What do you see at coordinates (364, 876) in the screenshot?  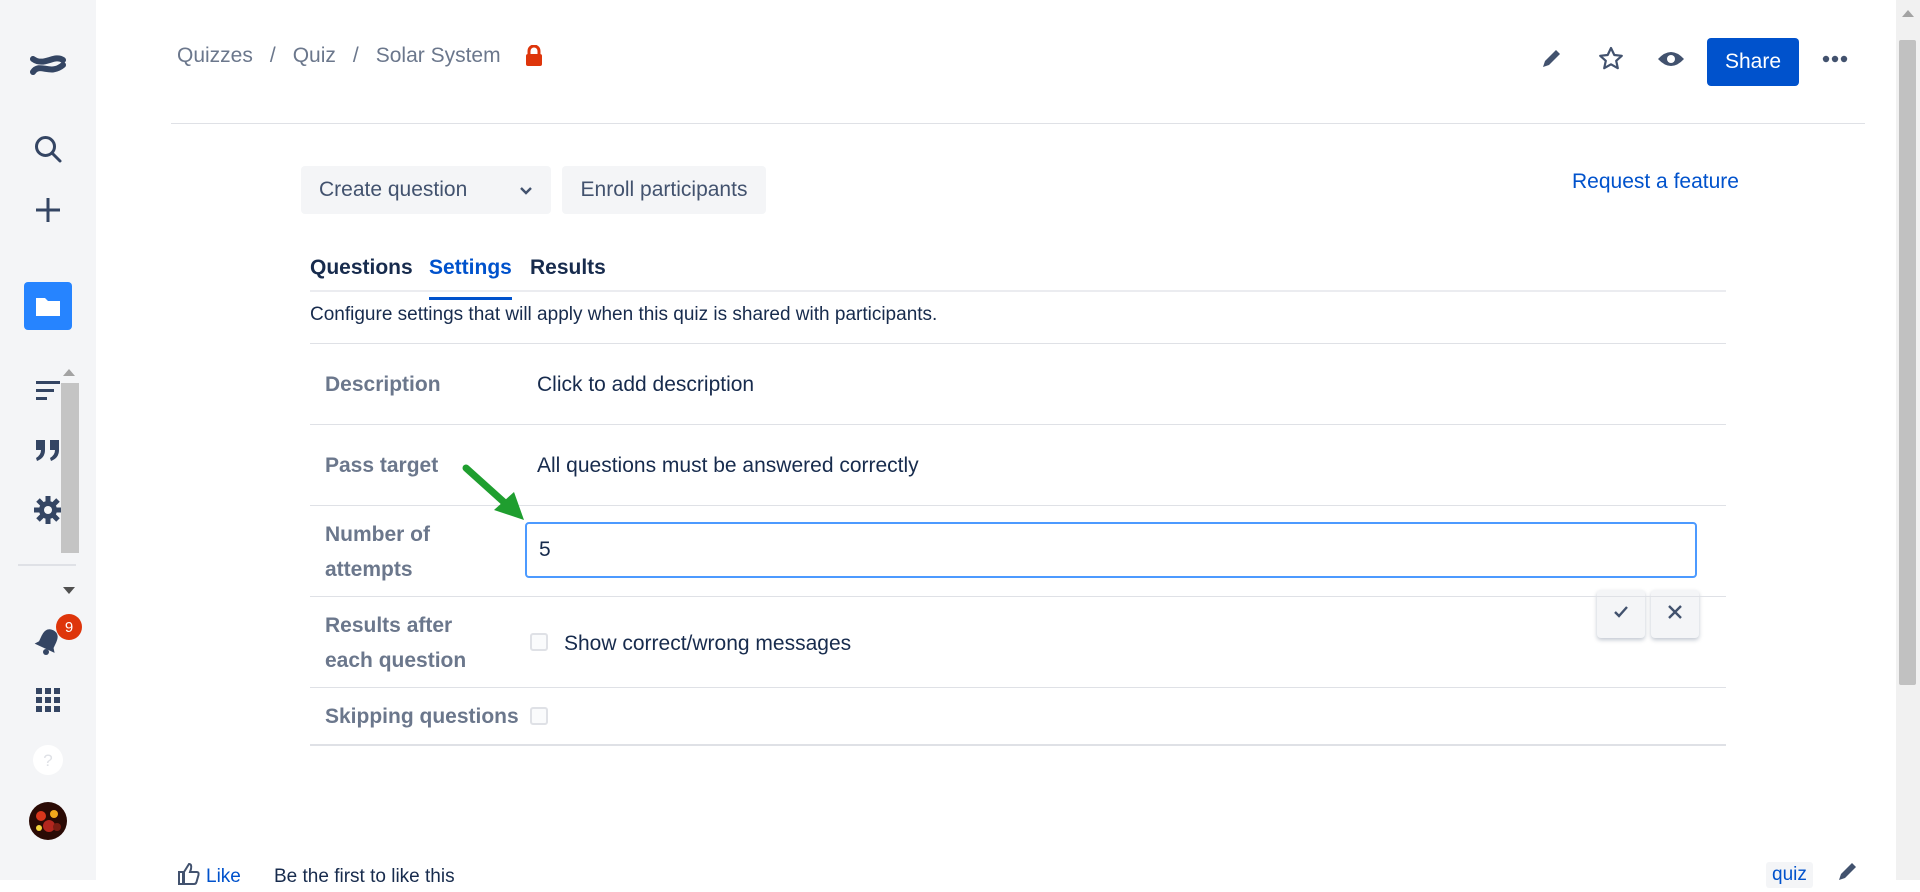 I see `like-status-text: Be the first to like this` at bounding box center [364, 876].